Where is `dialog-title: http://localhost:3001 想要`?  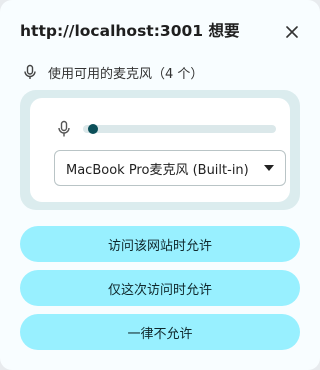
dialog-title: http://localhost:3001 想要 is located at coordinates (130, 31).